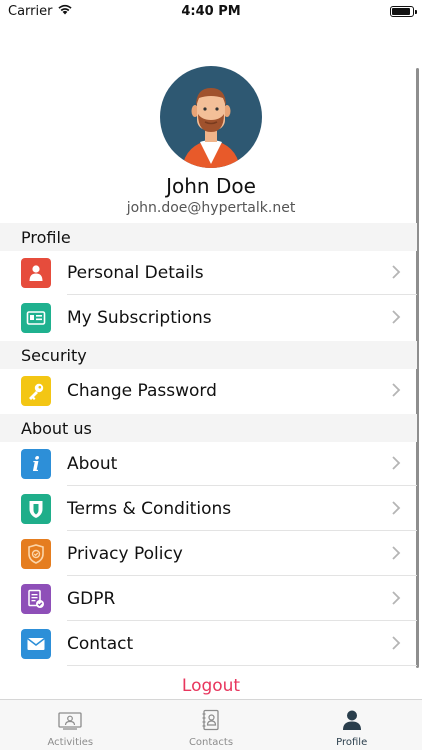 Image resolution: width=422 pixels, height=750 pixels. I want to click on status-time: 4:40 PM, so click(211, 11).